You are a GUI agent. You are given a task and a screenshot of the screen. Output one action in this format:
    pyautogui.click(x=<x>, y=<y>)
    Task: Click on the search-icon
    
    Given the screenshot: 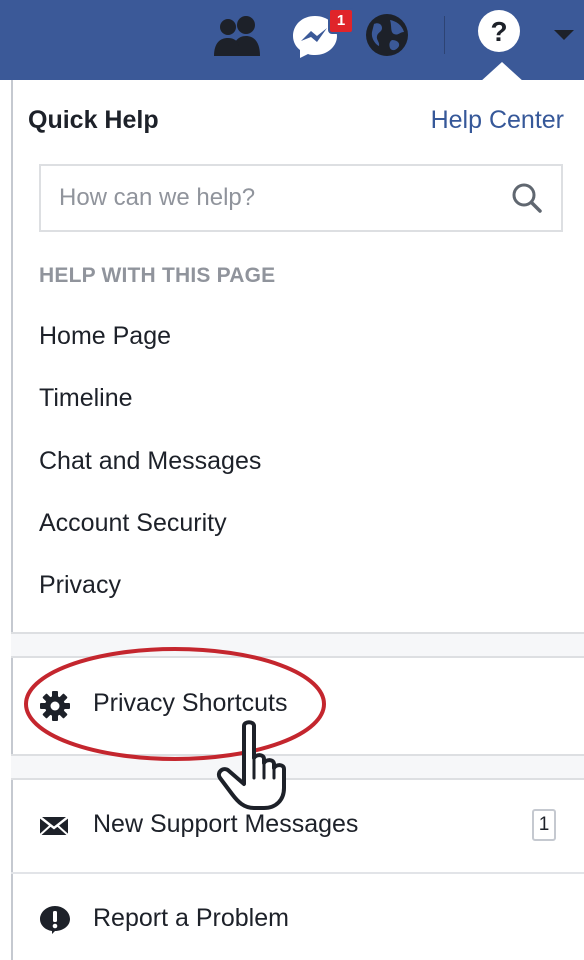 What is the action you would take?
    pyautogui.click(x=527, y=198)
    